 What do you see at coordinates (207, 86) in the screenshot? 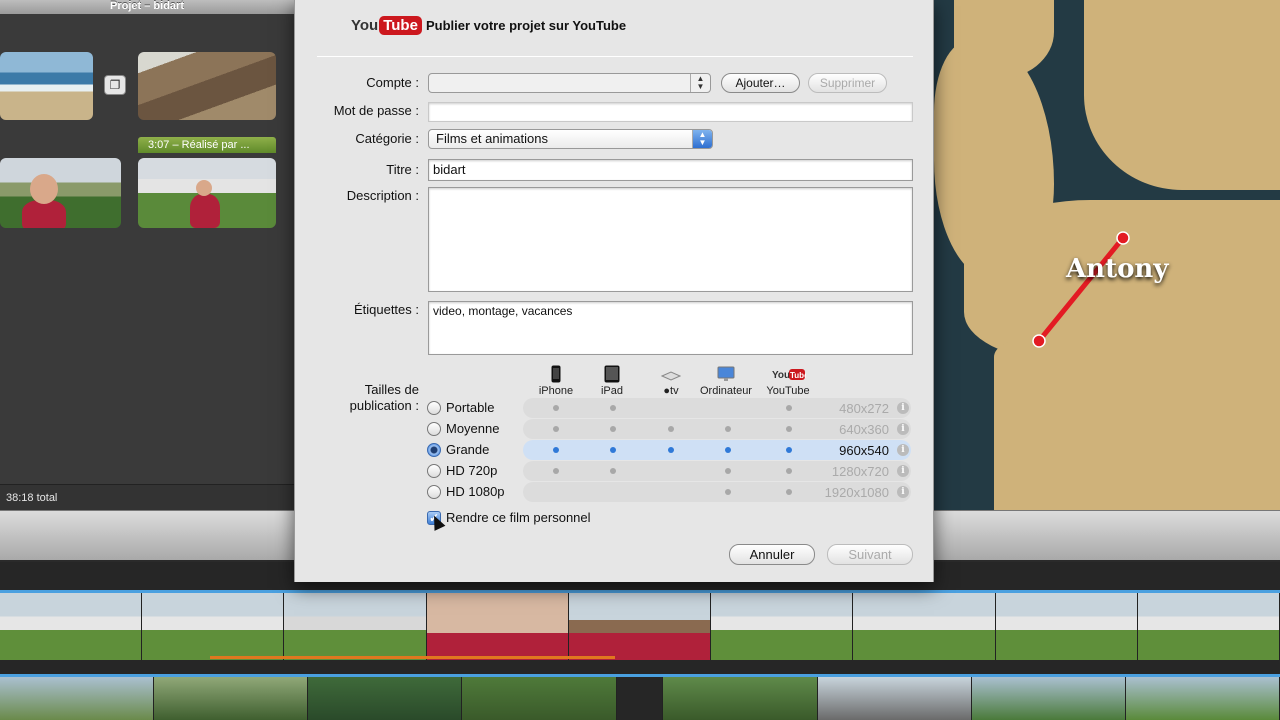
I see `clip-thumbnail-rocks` at bounding box center [207, 86].